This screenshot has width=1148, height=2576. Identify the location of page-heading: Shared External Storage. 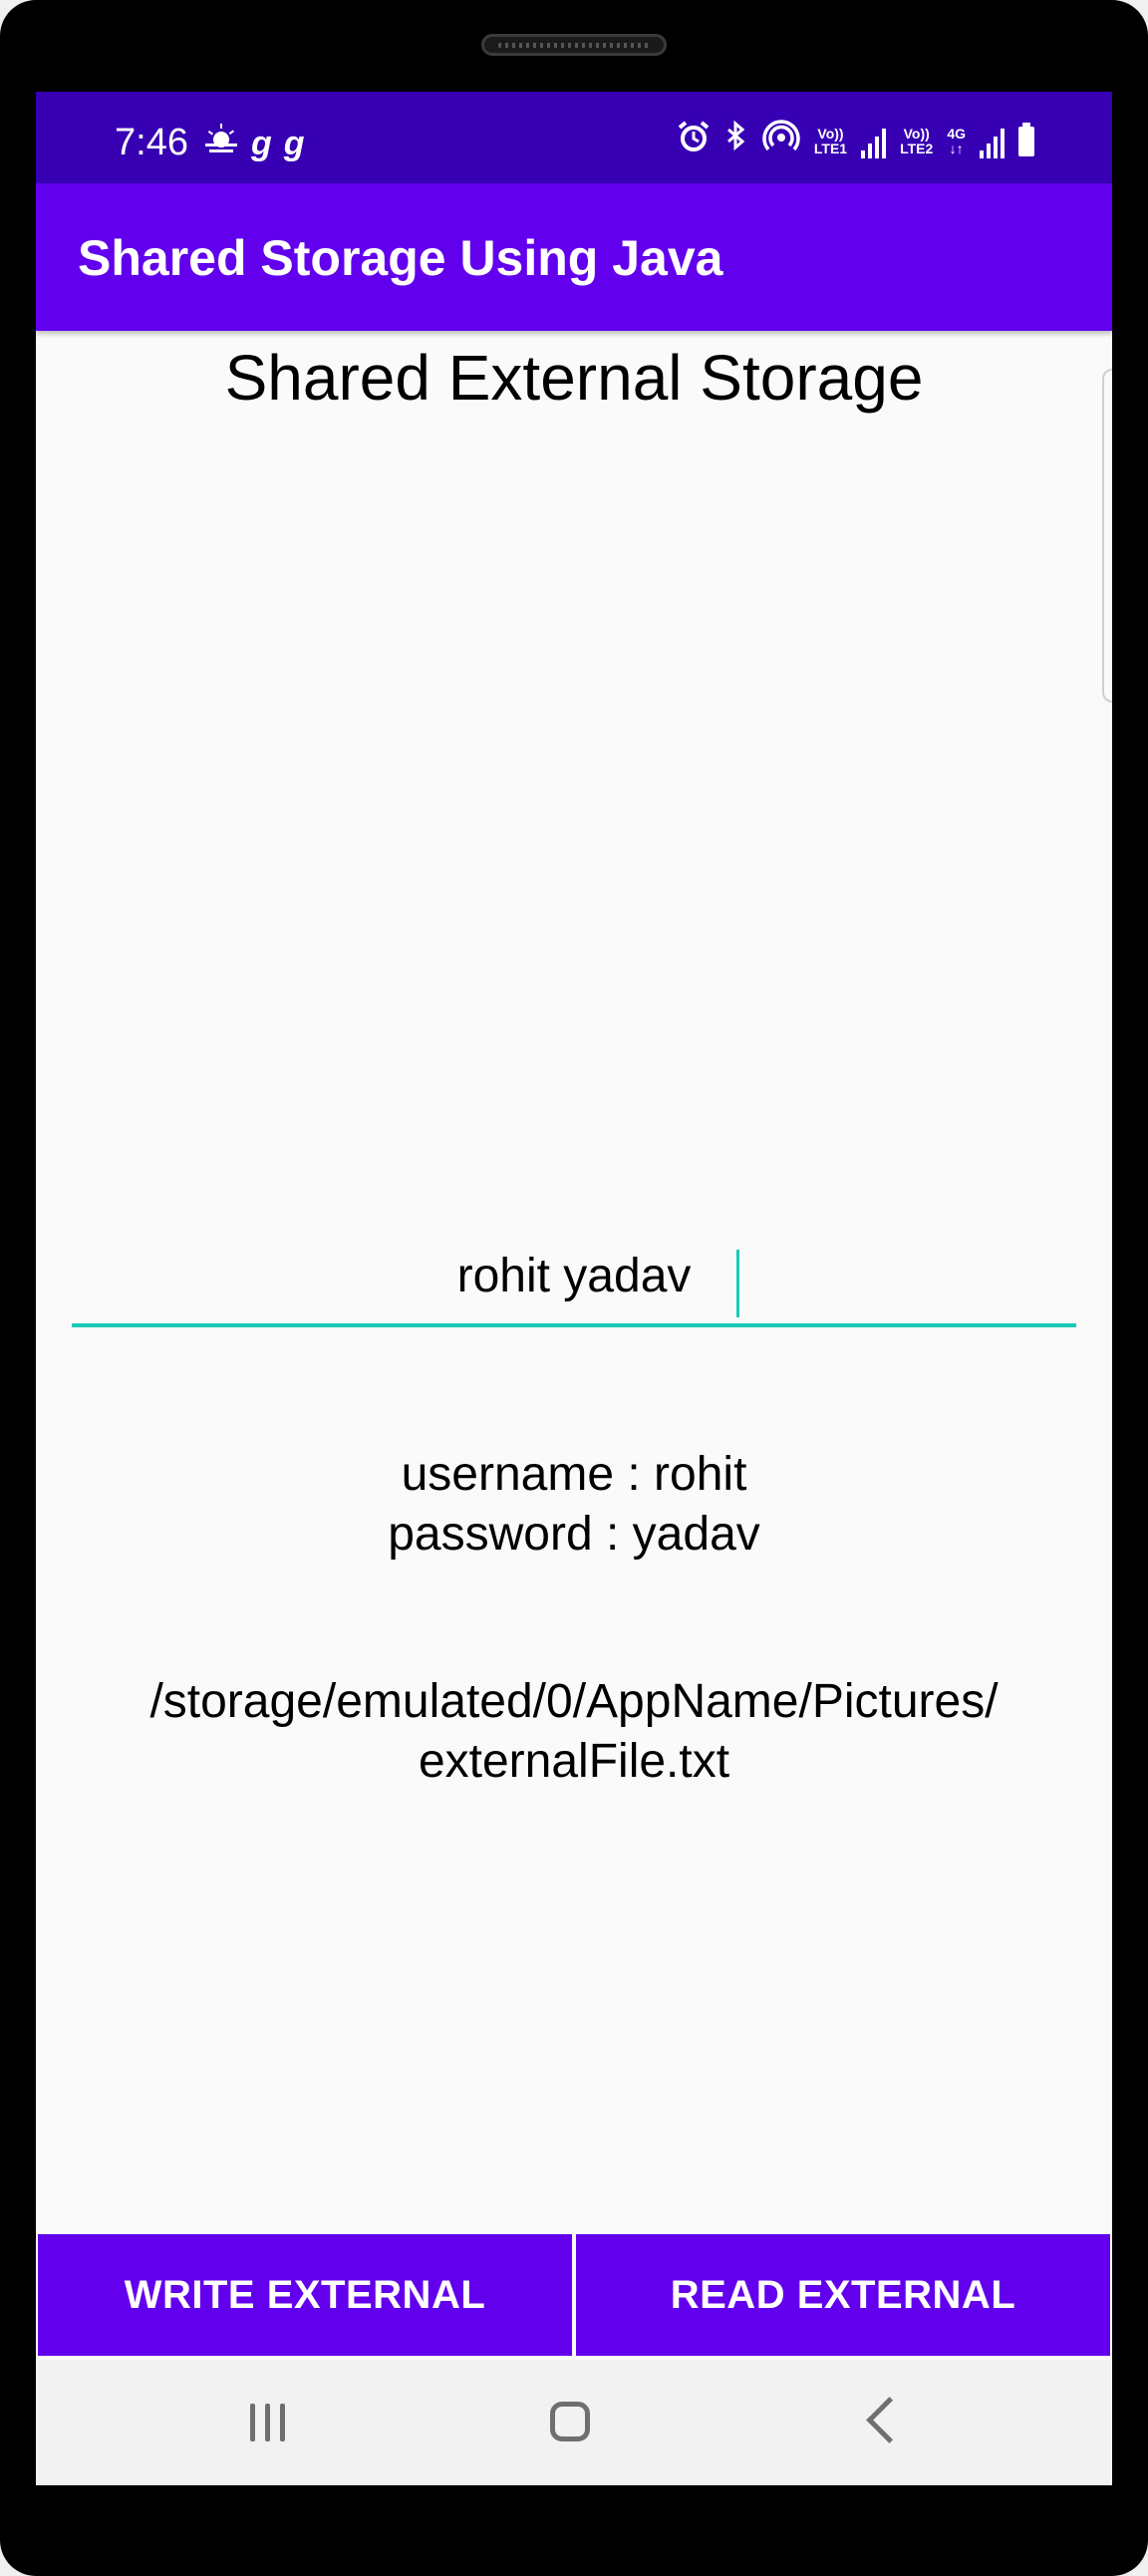
(574, 378).